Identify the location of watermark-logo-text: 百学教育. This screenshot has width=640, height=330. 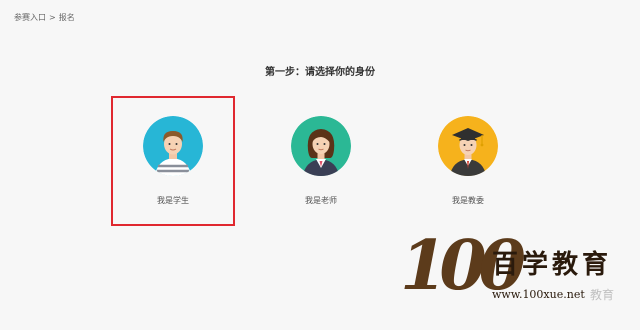
(552, 265).